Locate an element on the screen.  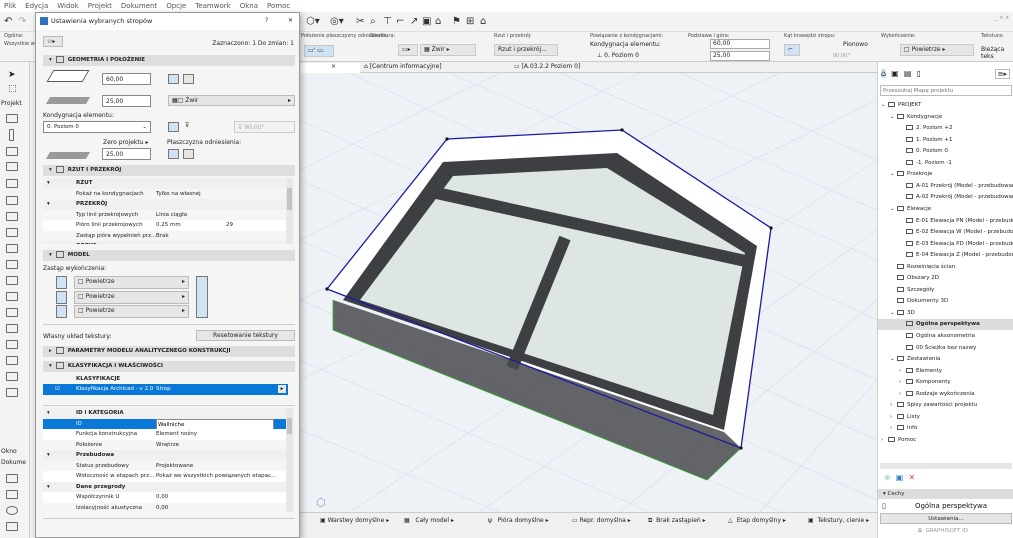
property-value: Tylko na własnej is located at coordinates (178, 194).